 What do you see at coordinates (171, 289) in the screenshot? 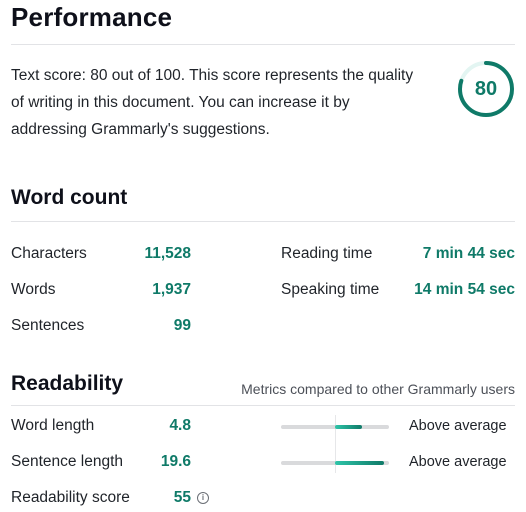
I see `words-value: 1,937` at bounding box center [171, 289].